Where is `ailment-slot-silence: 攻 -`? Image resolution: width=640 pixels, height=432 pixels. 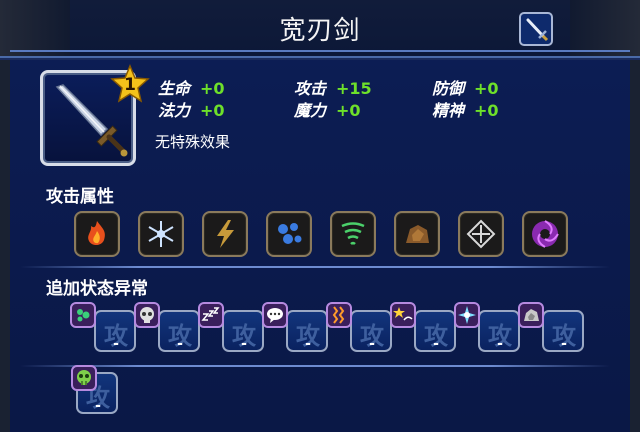
ailment-slot-silence: 攻 - is located at coordinates (307, 331).